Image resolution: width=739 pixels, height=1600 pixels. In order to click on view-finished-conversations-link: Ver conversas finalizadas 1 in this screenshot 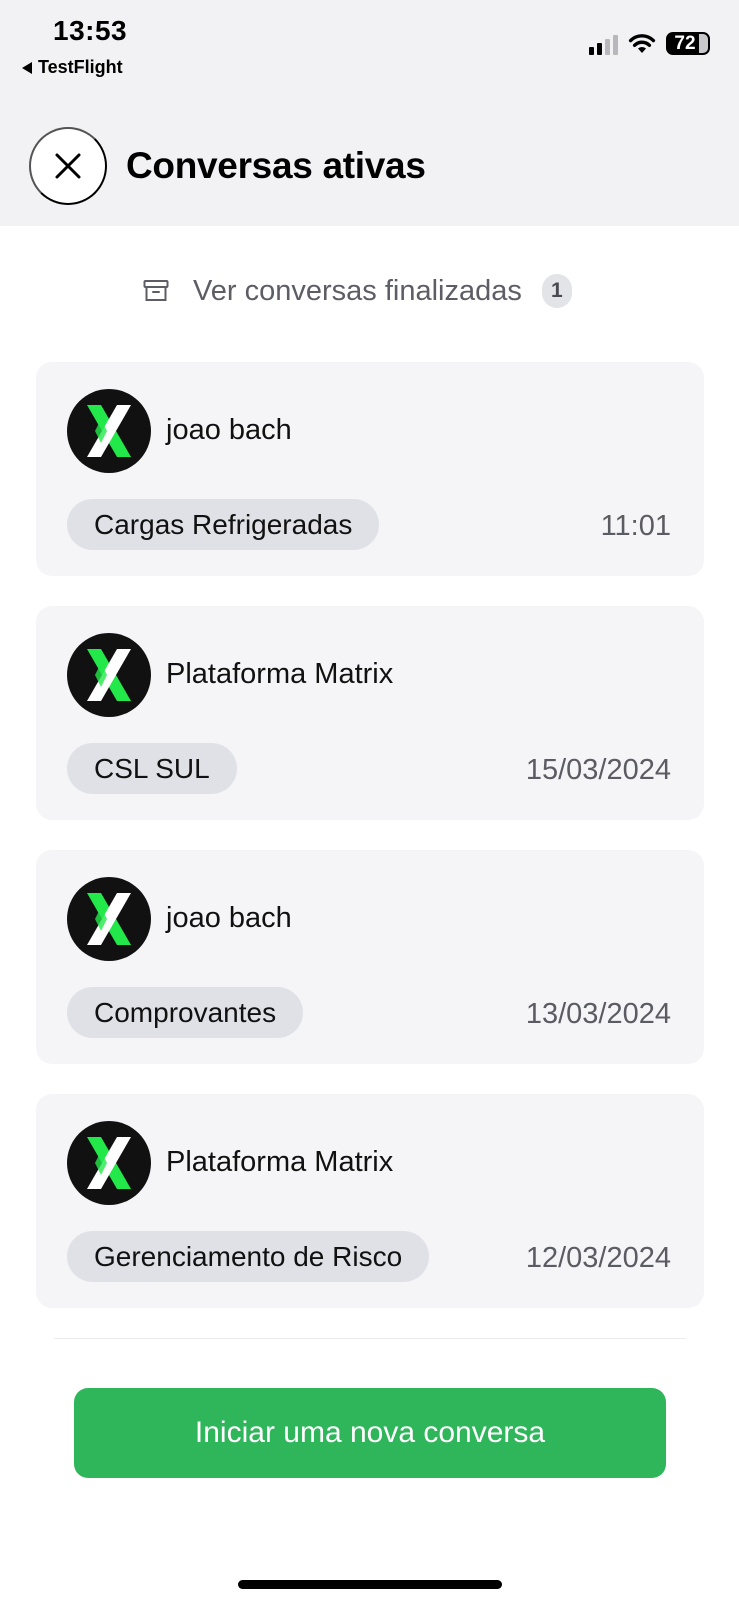, I will do `click(357, 291)`.